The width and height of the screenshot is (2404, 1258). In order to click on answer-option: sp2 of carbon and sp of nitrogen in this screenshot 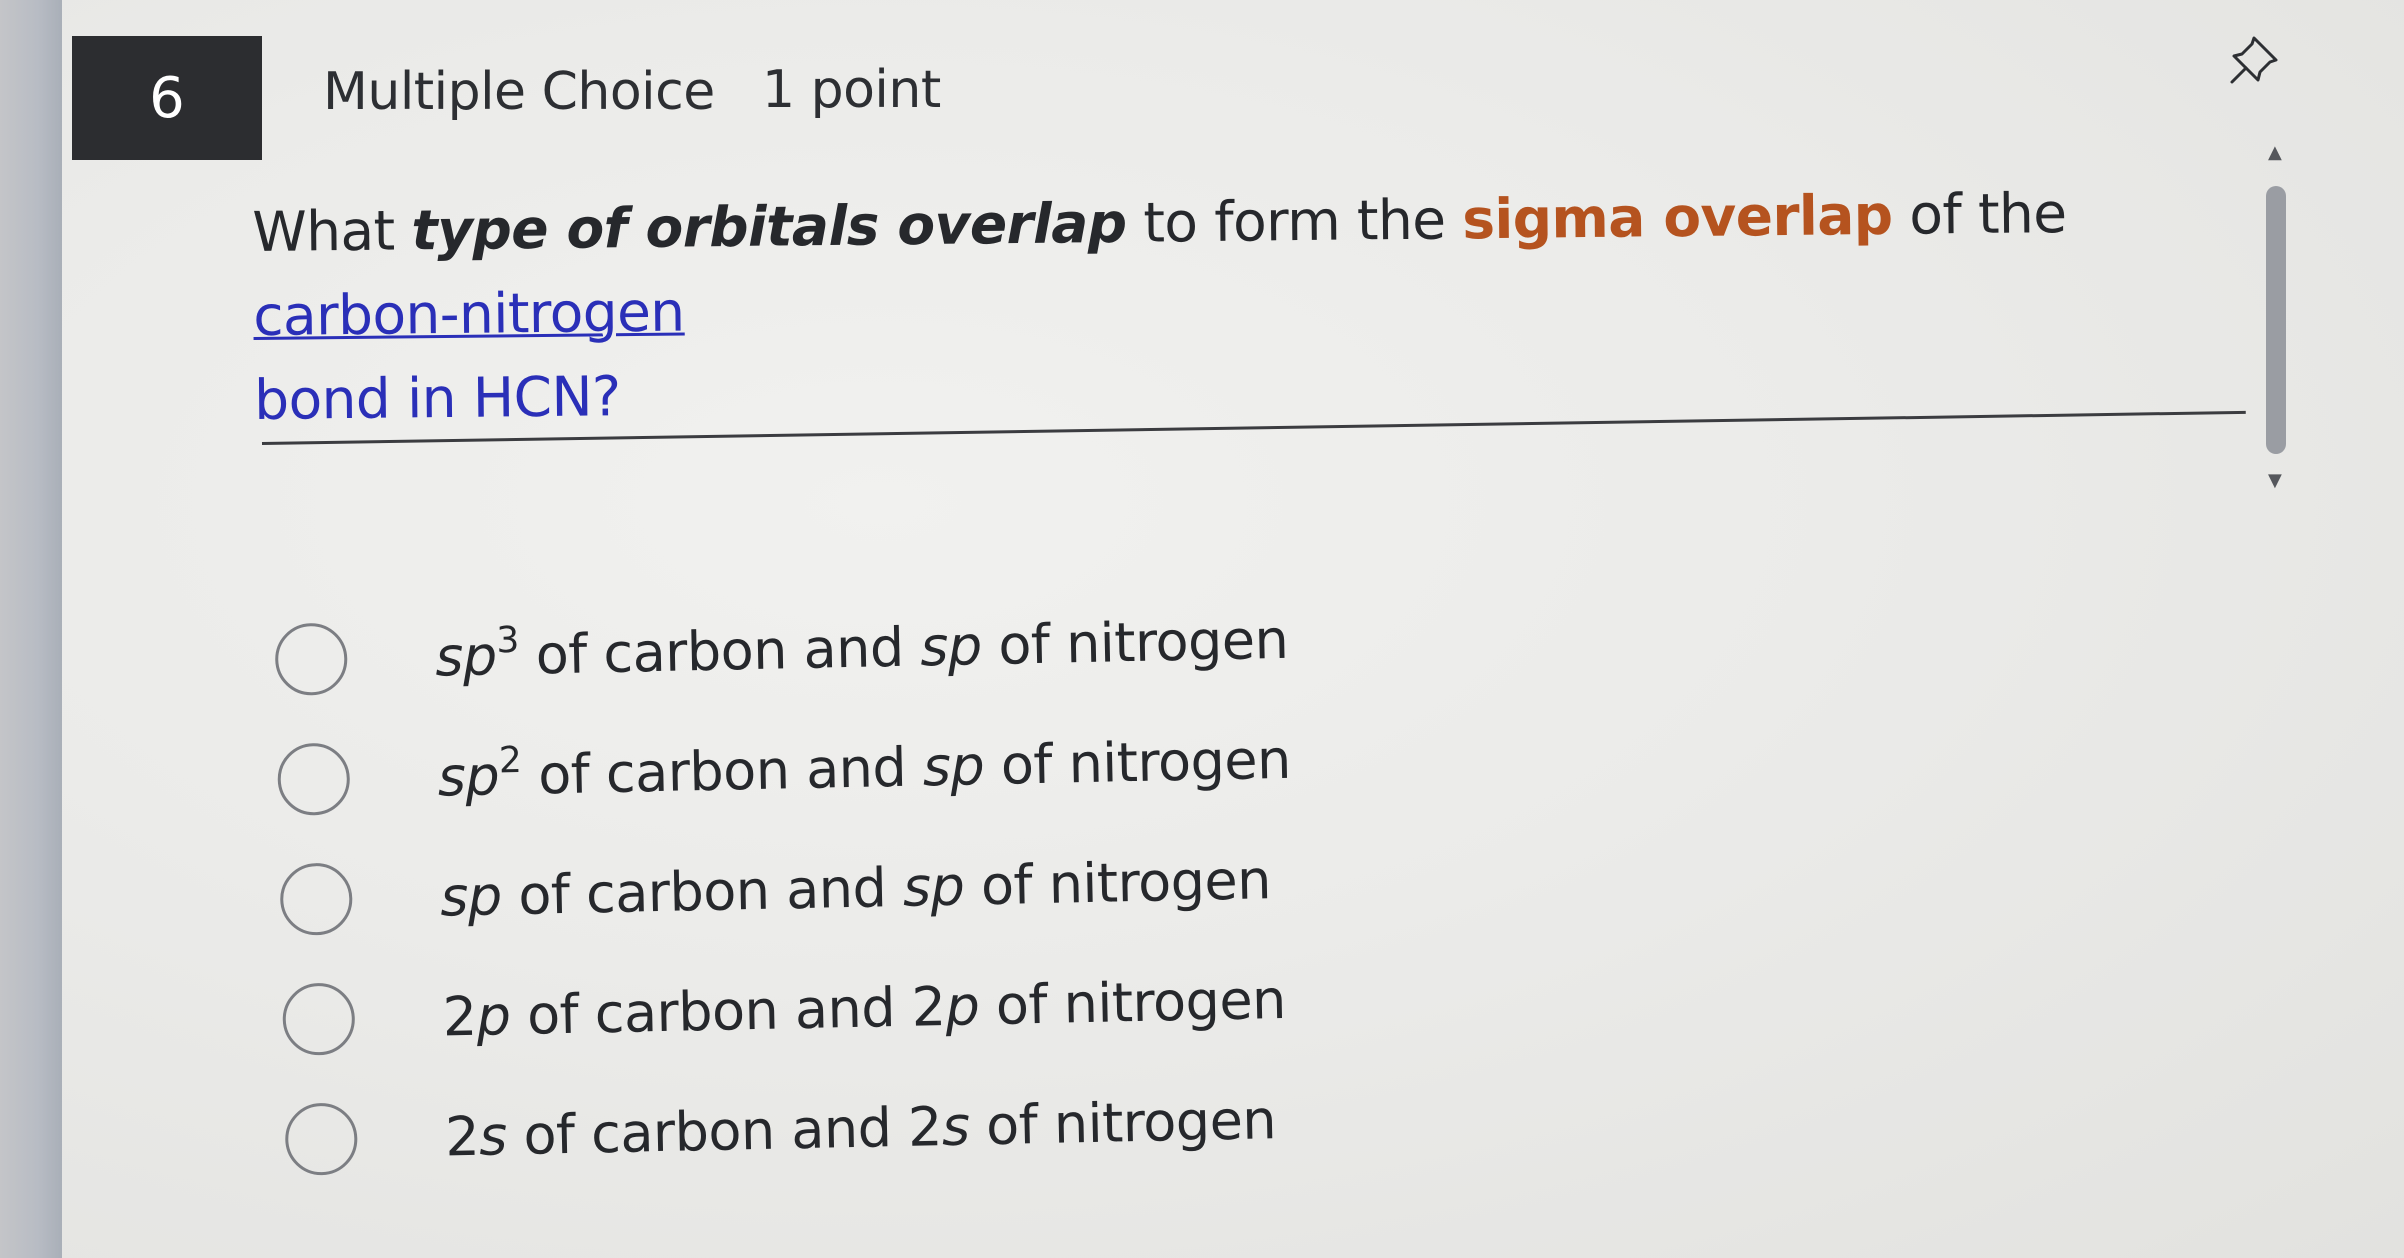, I will do `click(784, 769)`.